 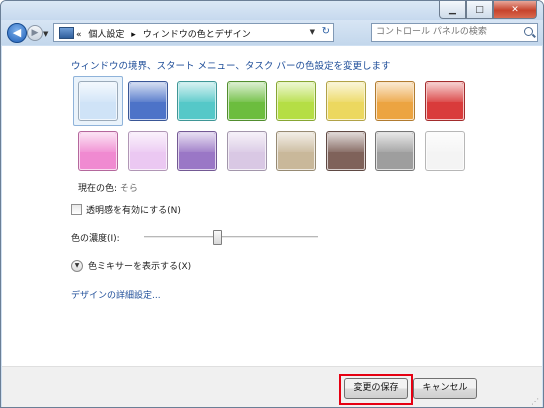 I want to click on breadcrumb-item-personalization: 個人設定, so click(x=106, y=35).